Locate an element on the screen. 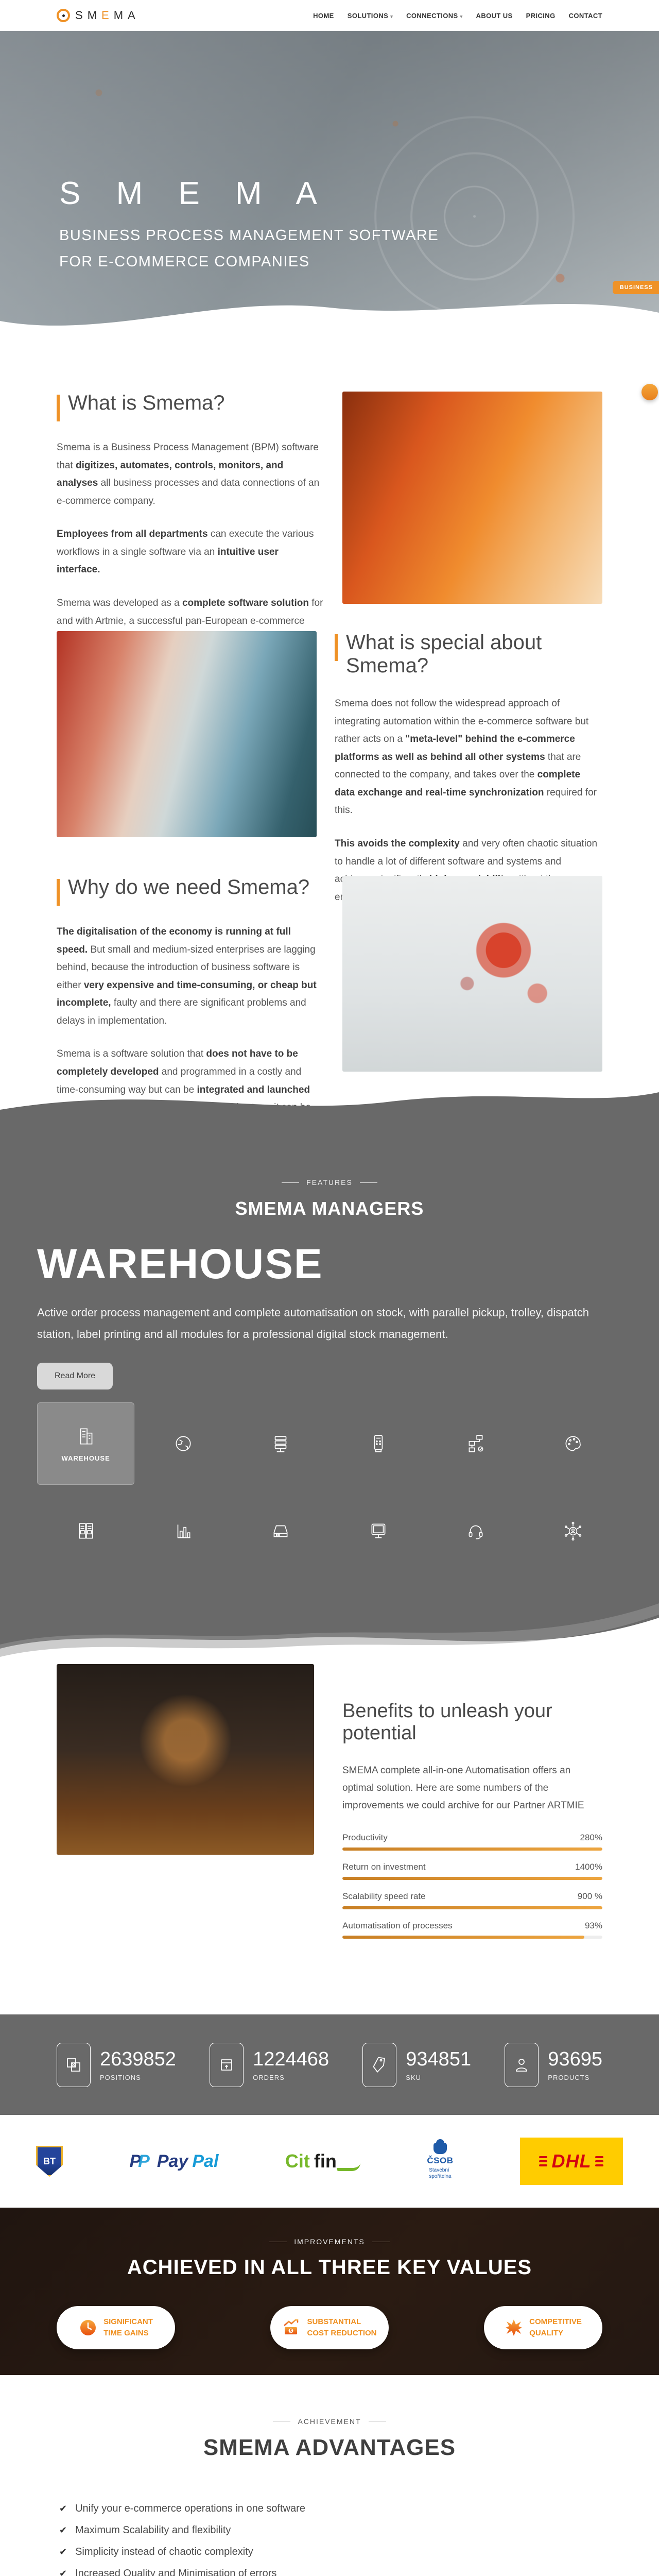 Image resolution: width=659 pixels, height=2576 pixels. tile-workflow is located at coordinates (476, 1443).